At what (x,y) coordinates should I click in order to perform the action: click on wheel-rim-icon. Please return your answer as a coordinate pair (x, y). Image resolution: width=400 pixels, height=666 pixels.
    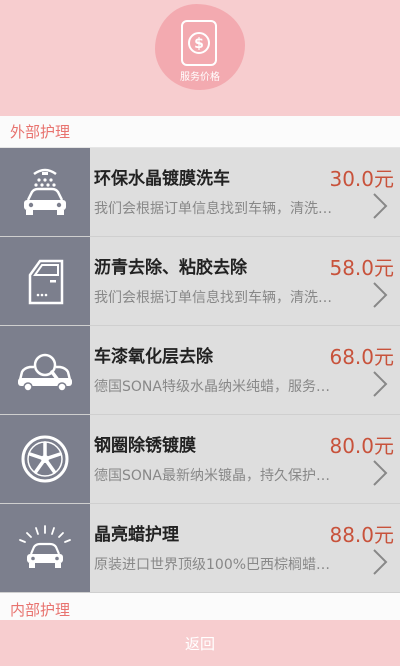
    Looking at the image, I should click on (45, 459).